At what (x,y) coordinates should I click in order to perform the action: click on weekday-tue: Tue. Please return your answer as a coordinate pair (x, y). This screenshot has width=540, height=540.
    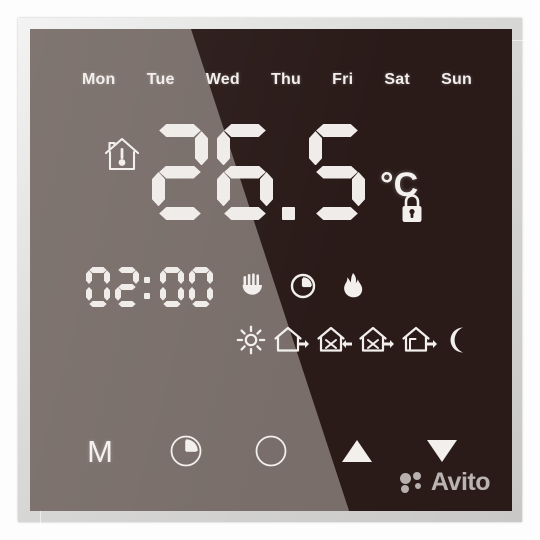
    Looking at the image, I should click on (161, 80).